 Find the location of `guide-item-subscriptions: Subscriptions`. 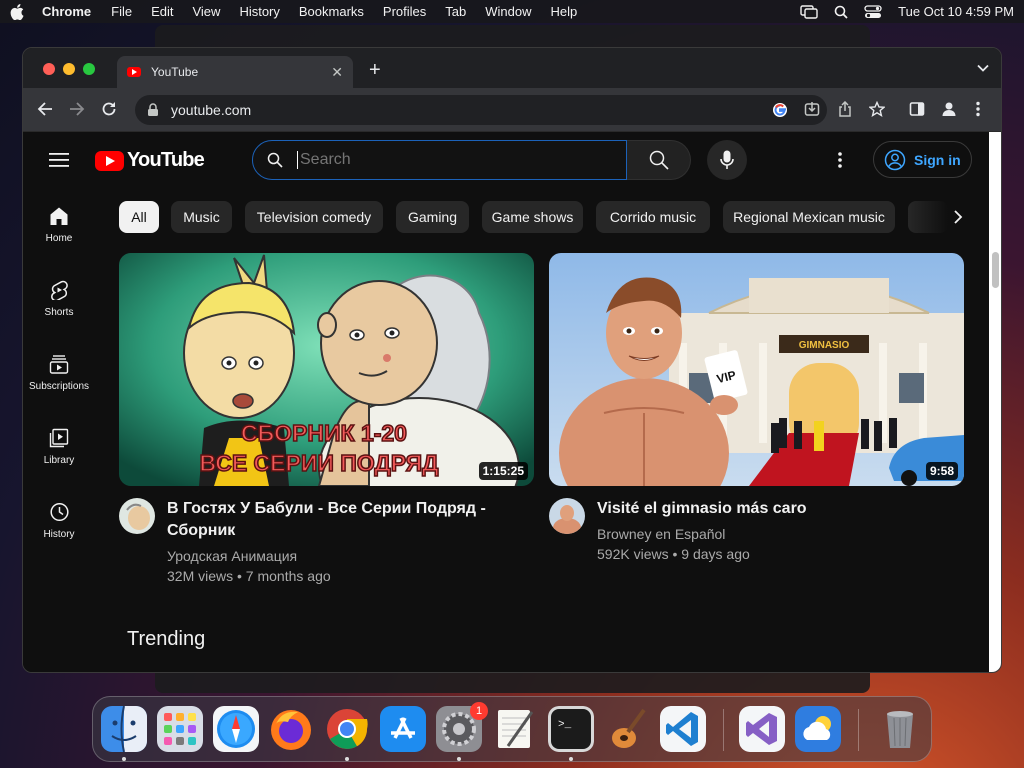

guide-item-subscriptions: Subscriptions is located at coordinates (59, 373).